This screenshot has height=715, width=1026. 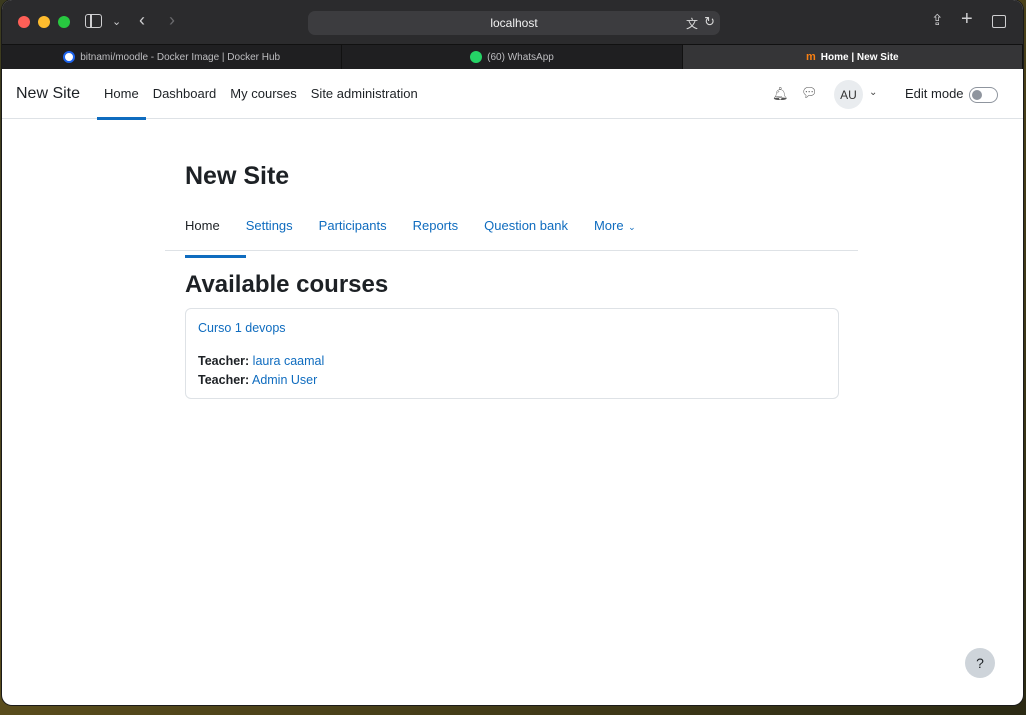 What do you see at coordinates (983, 95) in the screenshot?
I see `edit-mode-toggle` at bounding box center [983, 95].